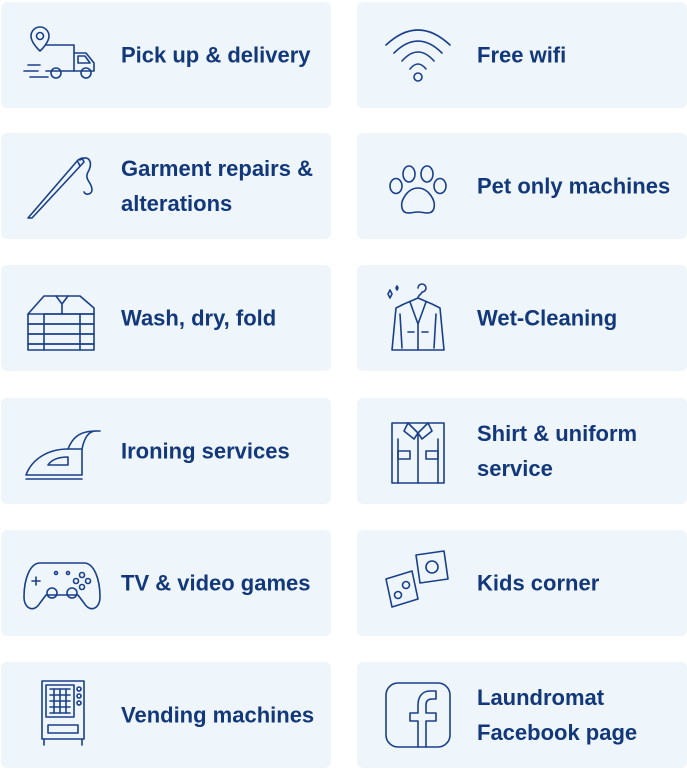 The image size is (687, 770). I want to click on service-card-shirt-uniform: Shirt & uniform service, so click(522, 451).